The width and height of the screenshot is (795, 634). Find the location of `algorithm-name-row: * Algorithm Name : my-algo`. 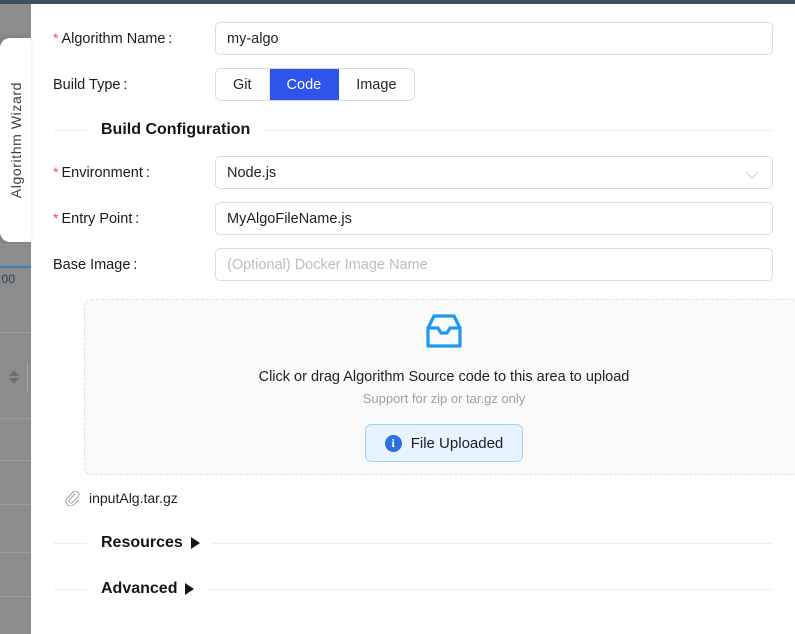

algorithm-name-row: * Algorithm Name : my-algo is located at coordinates (413, 38).